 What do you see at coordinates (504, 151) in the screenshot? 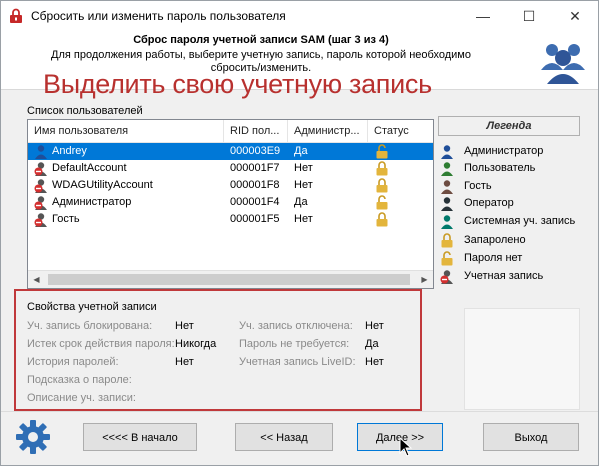
I see `legend-label: Администратор` at bounding box center [504, 151].